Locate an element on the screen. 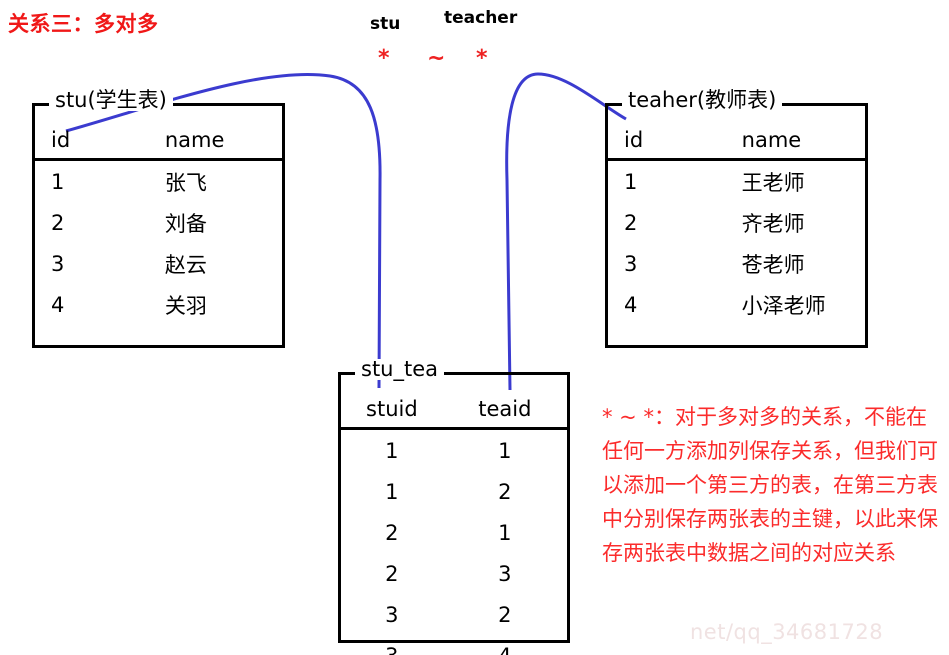 The width and height of the screenshot is (949, 655). cell-name: 小泽老师 is located at coordinates (783, 305).